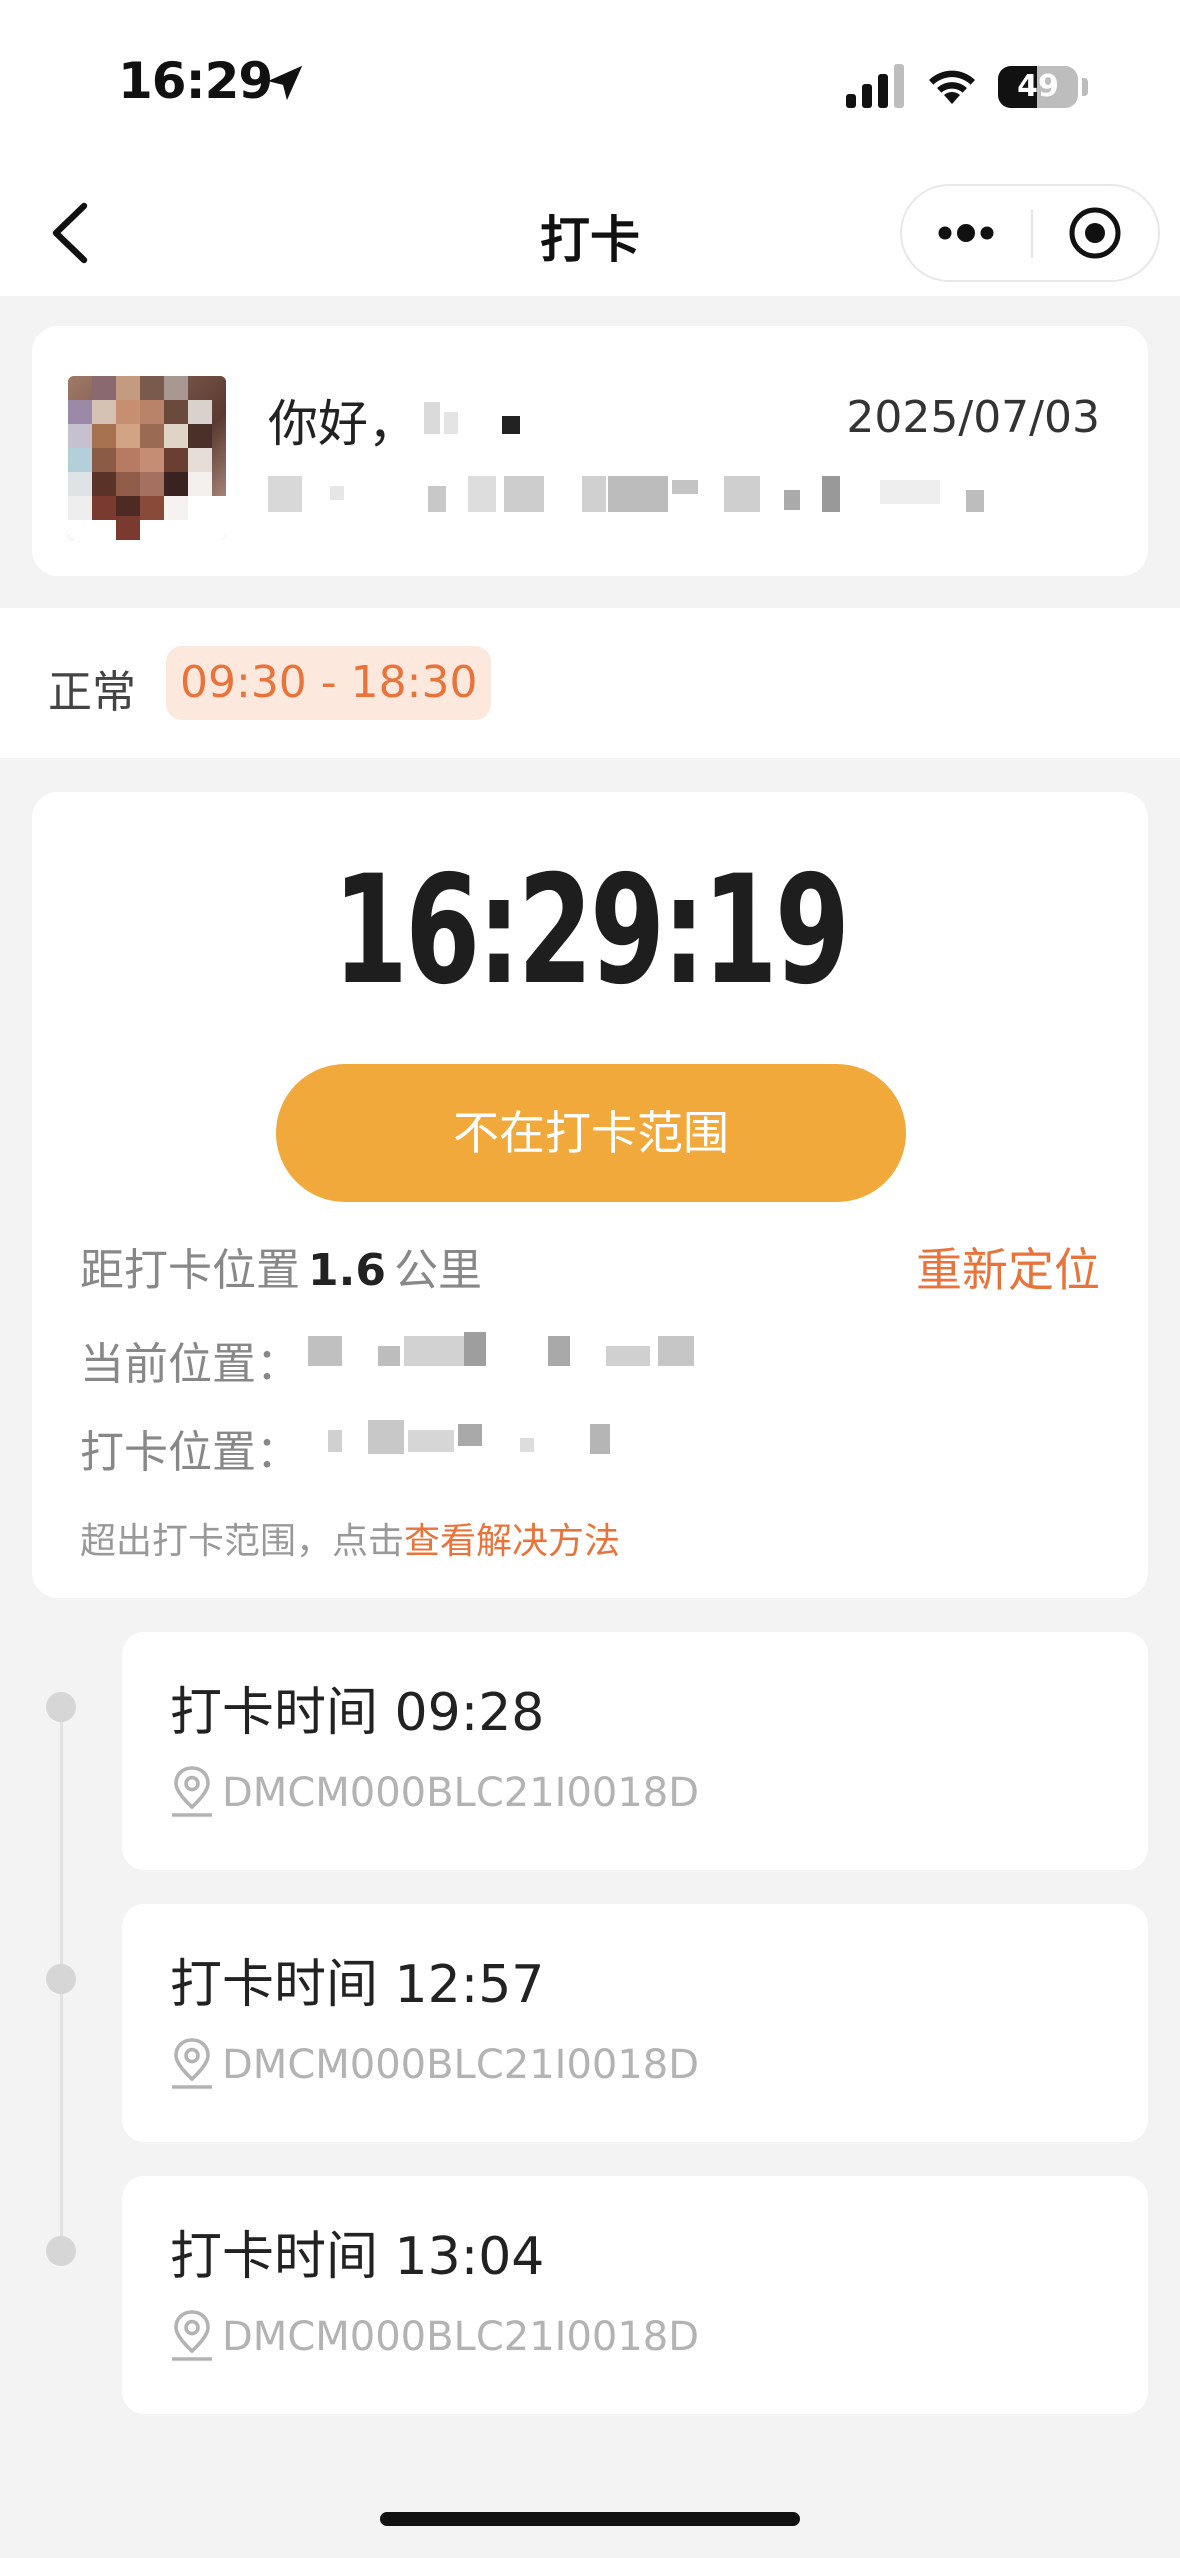 This screenshot has width=1180, height=2558. I want to click on distance-value: 1.6, so click(347, 1270).